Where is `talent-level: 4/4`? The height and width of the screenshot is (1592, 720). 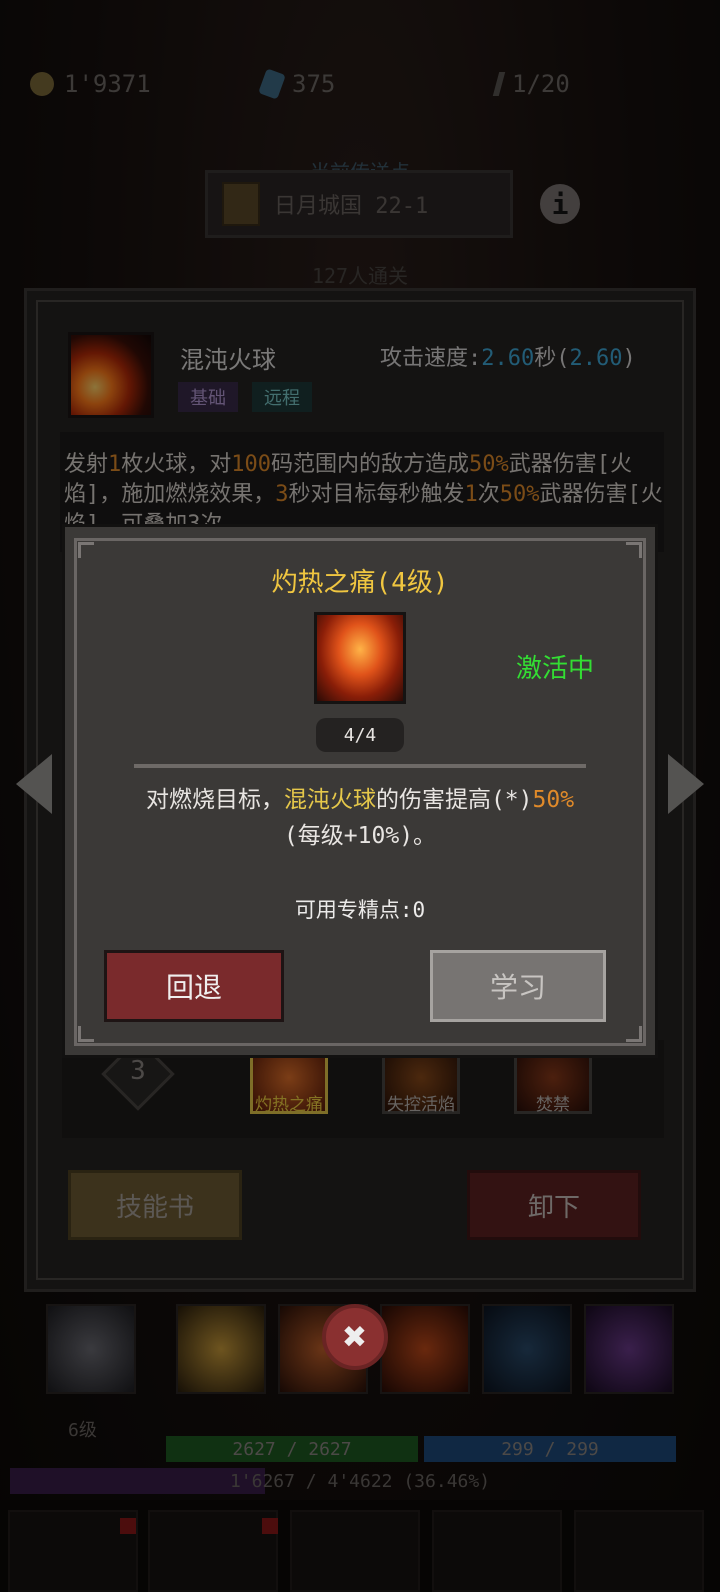
talent-level: 4/4 is located at coordinates (360, 735).